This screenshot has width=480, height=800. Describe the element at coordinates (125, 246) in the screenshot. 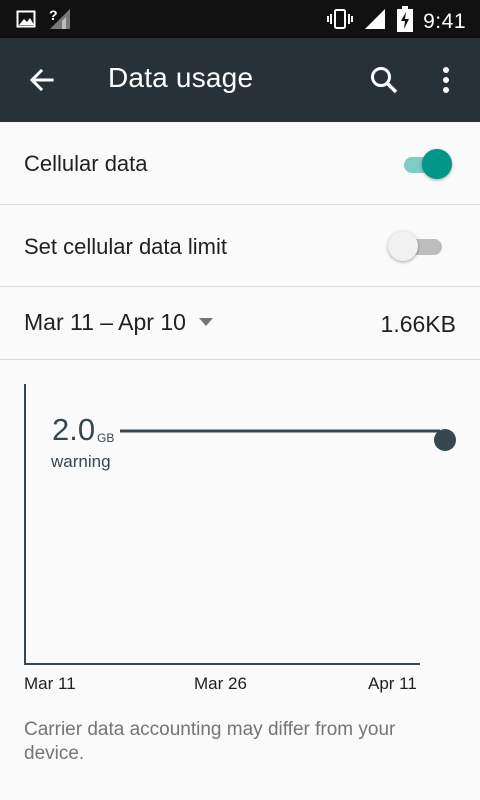

I see `data-limit-label: Set cellular data limit` at that location.